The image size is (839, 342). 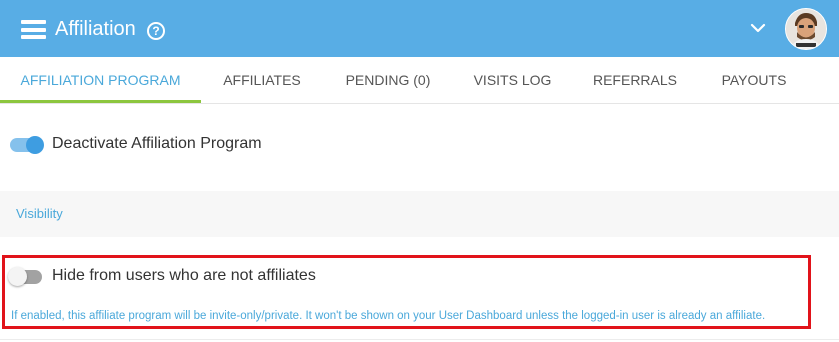 I want to click on chevron-down-icon, so click(x=758, y=28).